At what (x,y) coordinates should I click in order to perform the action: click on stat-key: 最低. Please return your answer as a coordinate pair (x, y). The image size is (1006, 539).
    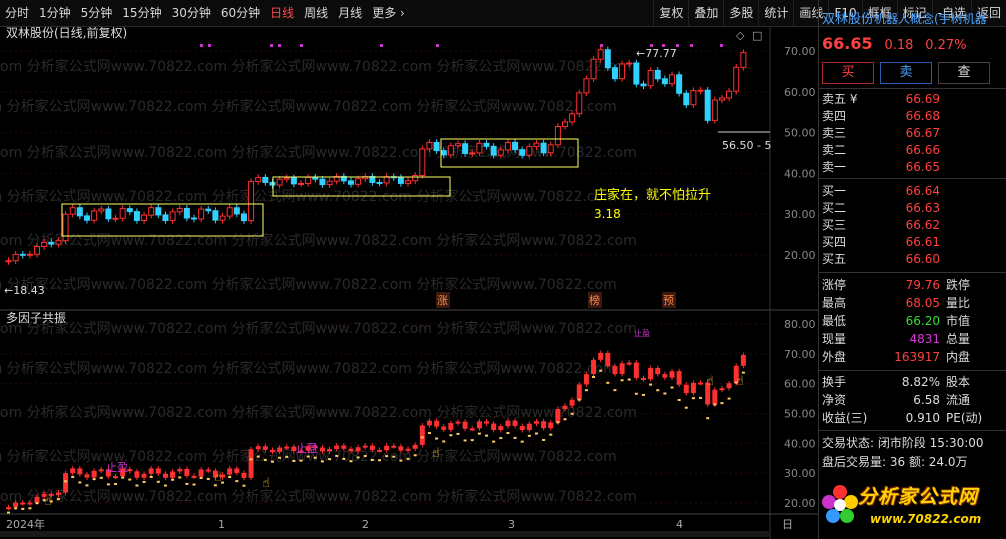
    Looking at the image, I should click on (834, 321).